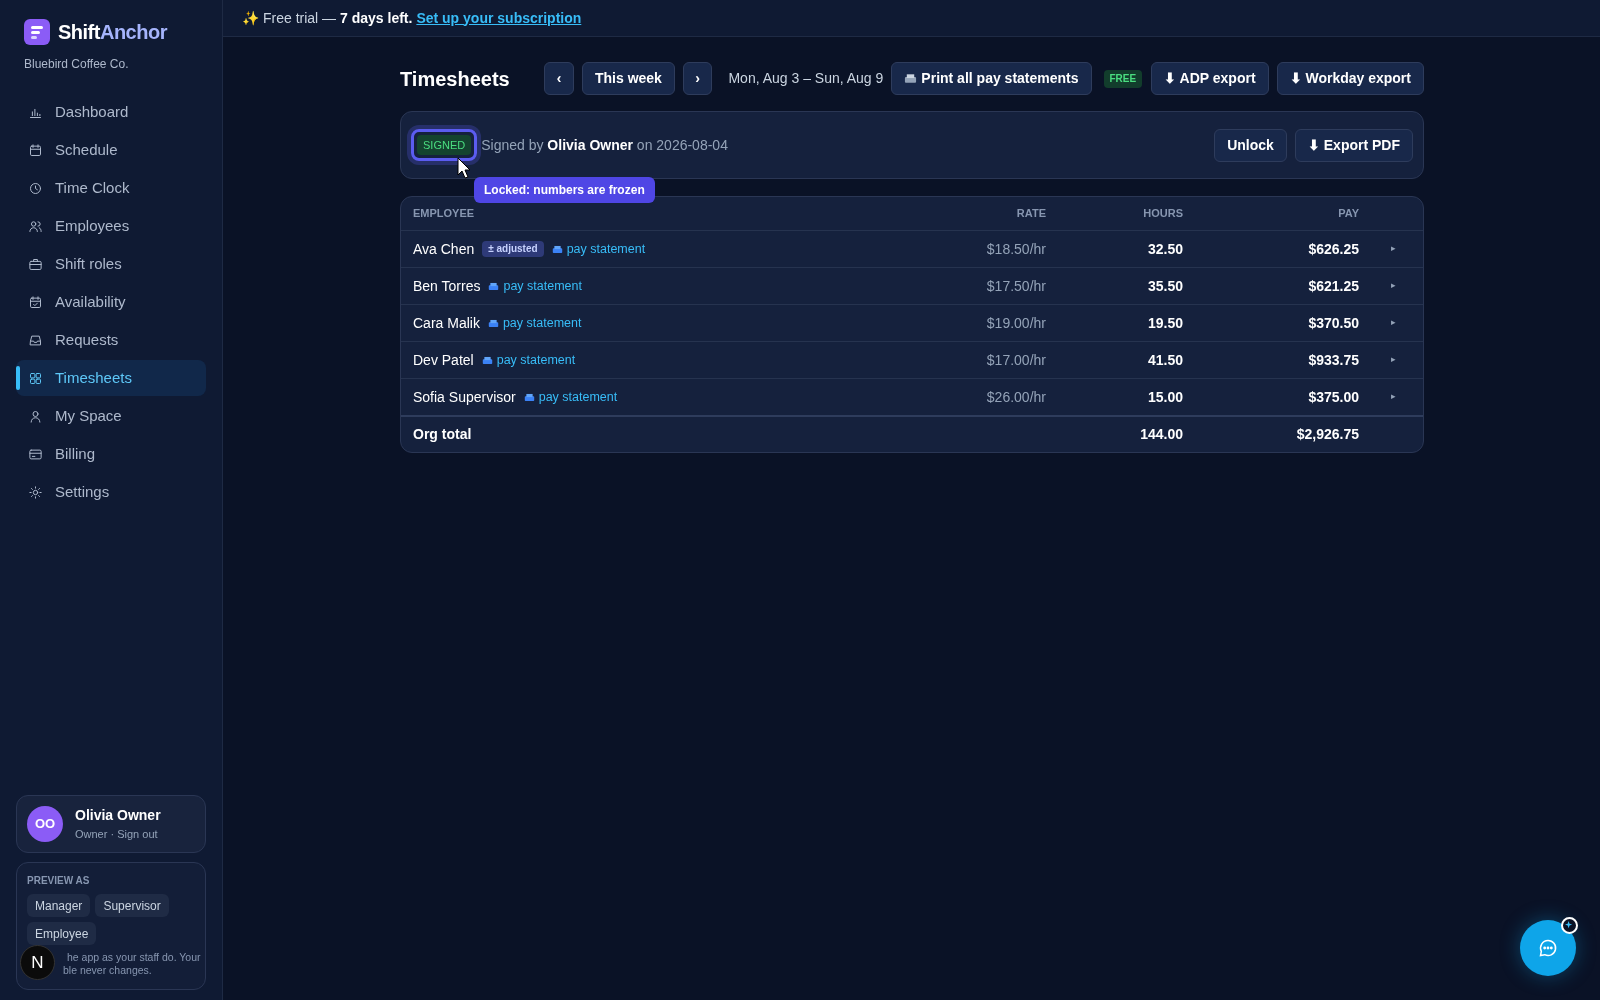 The image size is (1600, 1000). Describe the element at coordinates (35, 264) in the screenshot. I see `briefcase-icon` at that location.